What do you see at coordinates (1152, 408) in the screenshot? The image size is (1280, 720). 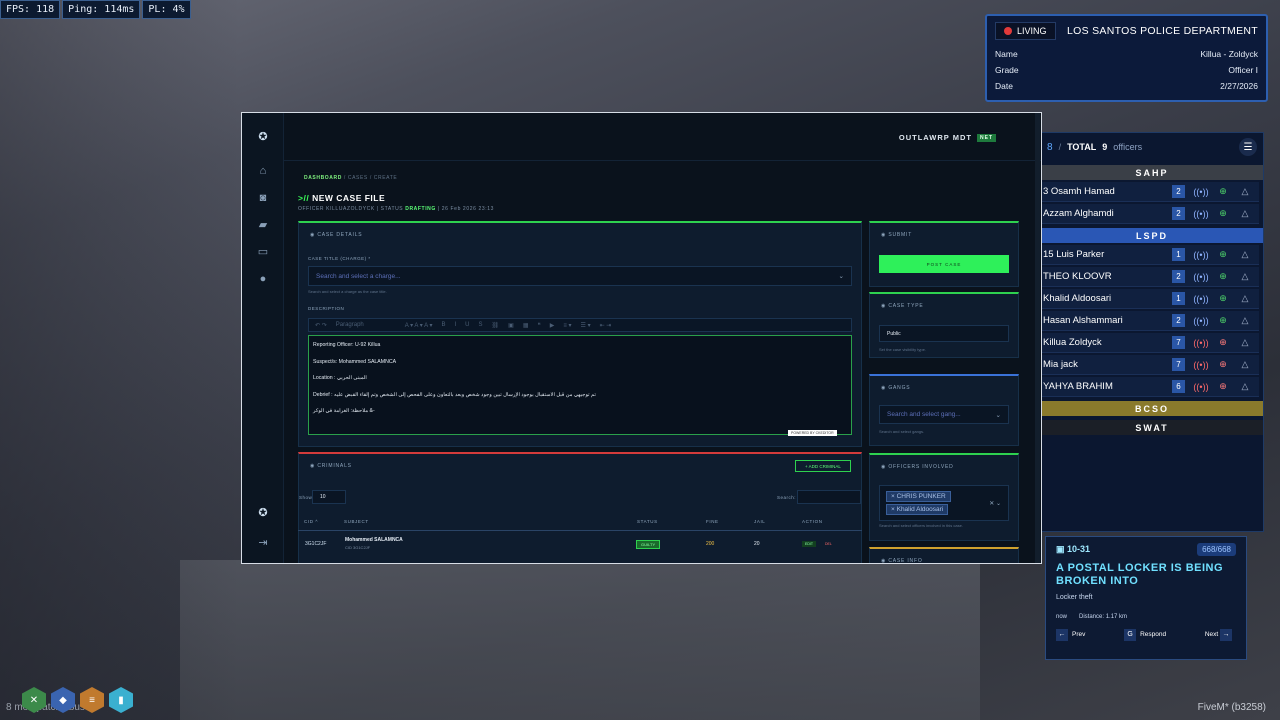 I see `roster-section-header: BCSO` at bounding box center [1152, 408].